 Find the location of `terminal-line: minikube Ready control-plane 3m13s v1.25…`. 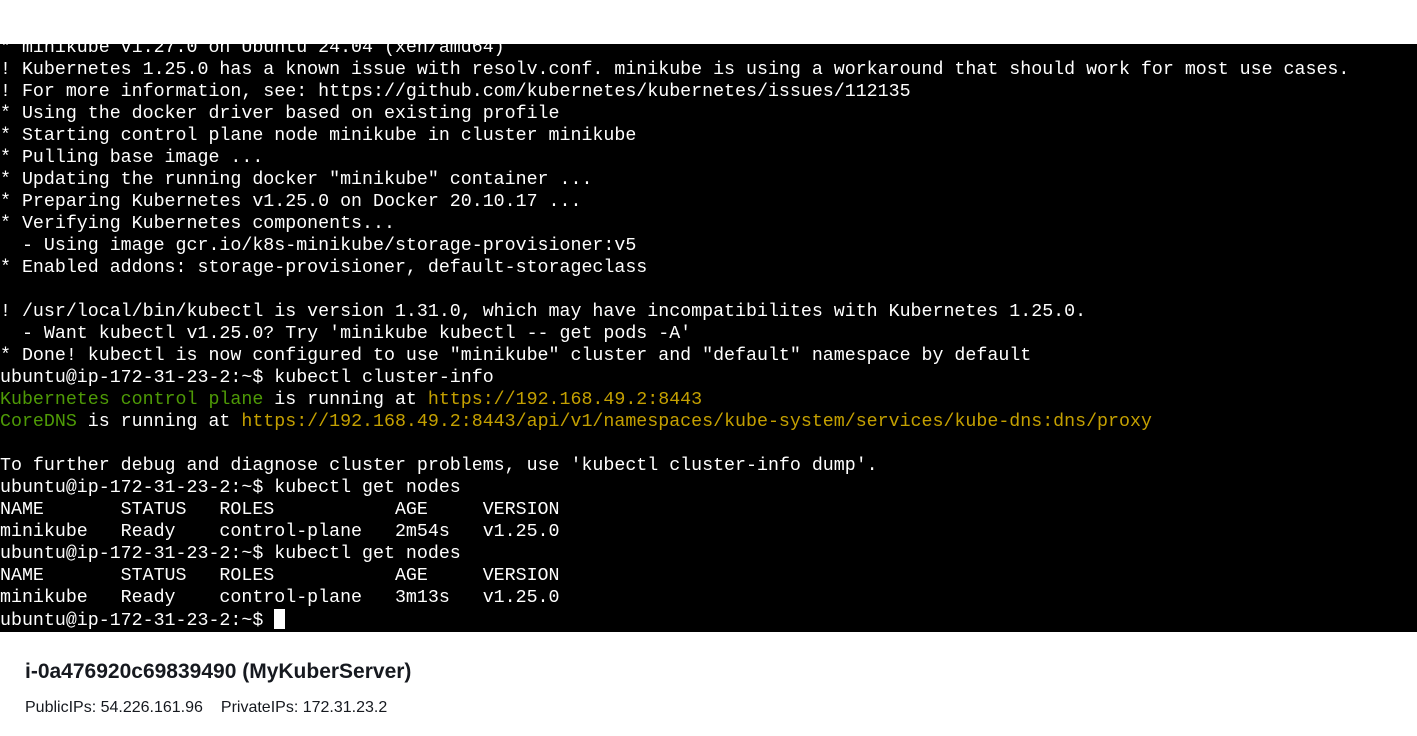

terminal-line: minikube Ready control-plane 3m13s v1.25… is located at coordinates (674, 598).